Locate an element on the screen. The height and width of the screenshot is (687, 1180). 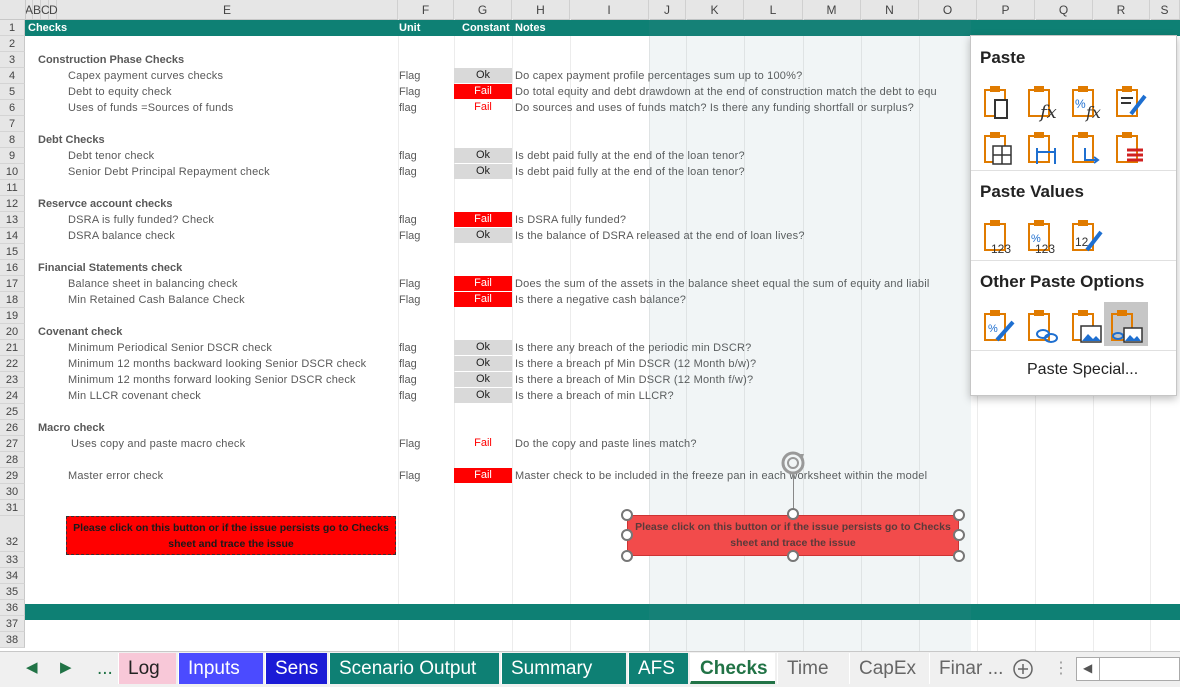
row-header-6: 6 is located at coordinates (12, 108).